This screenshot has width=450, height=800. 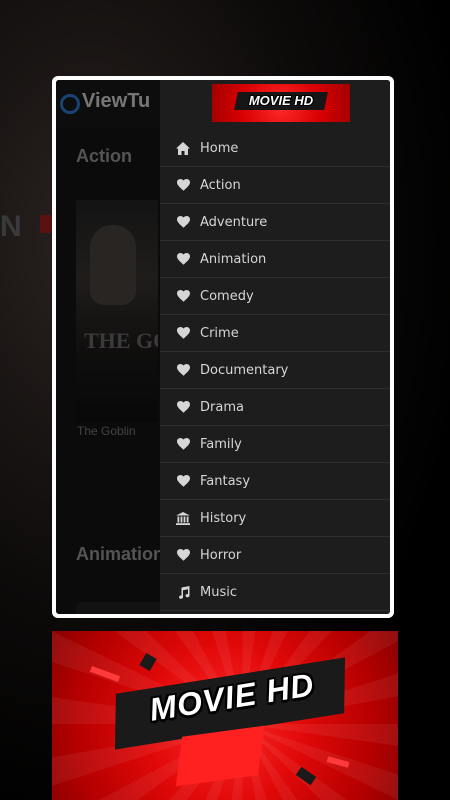 I want to click on museum-icon, so click(x=183, y=518).